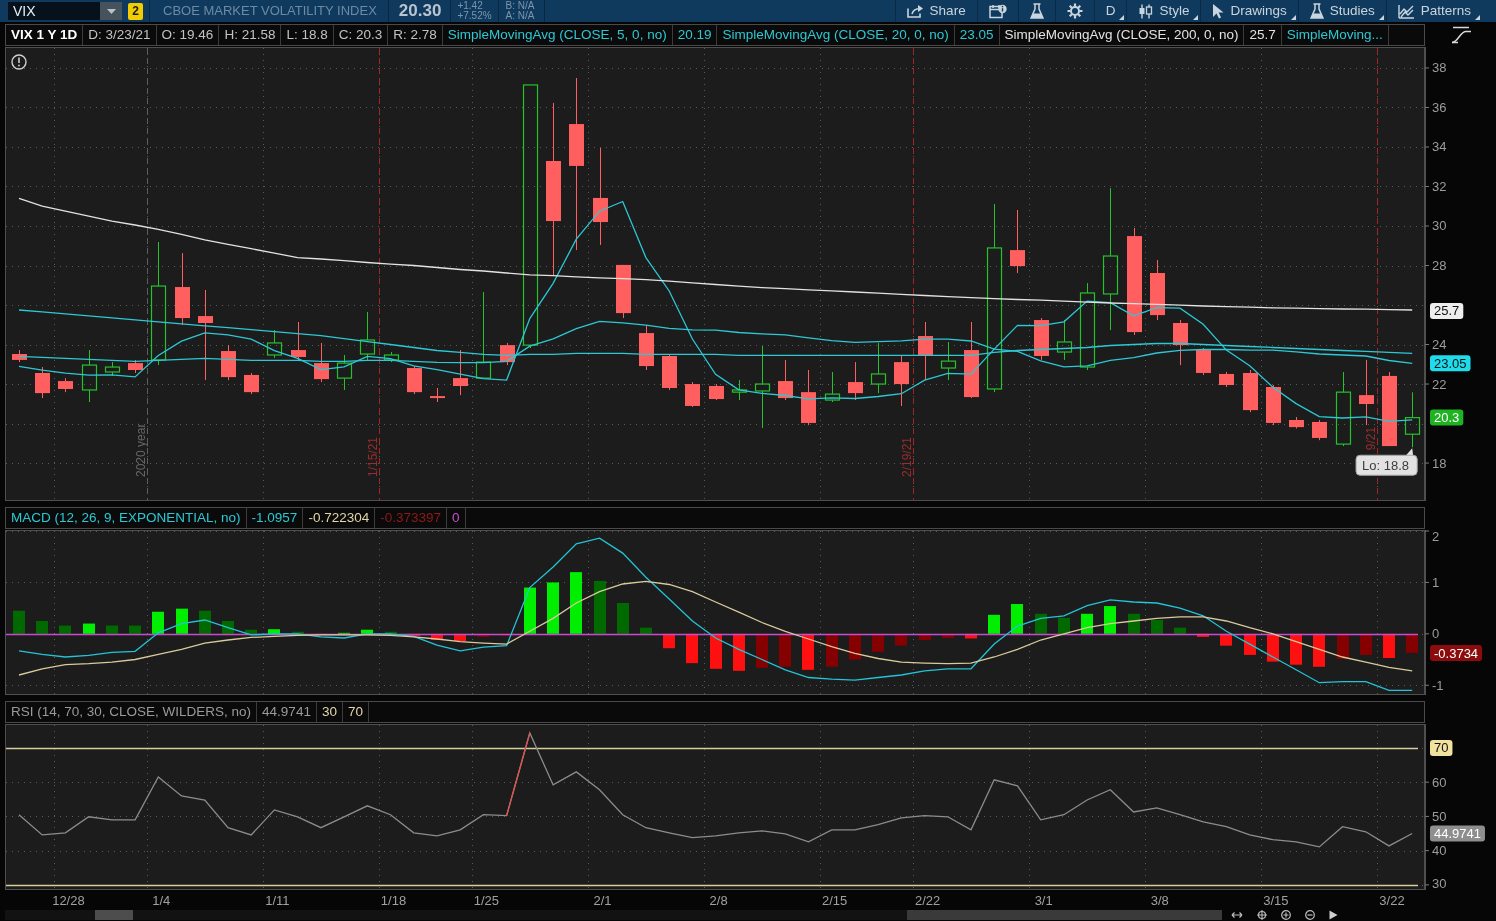 The image size is (1496, 921). Describe the element at coordinates (250, 35) in the screenshot. I see `quote-value: H: 21.58` at that location.